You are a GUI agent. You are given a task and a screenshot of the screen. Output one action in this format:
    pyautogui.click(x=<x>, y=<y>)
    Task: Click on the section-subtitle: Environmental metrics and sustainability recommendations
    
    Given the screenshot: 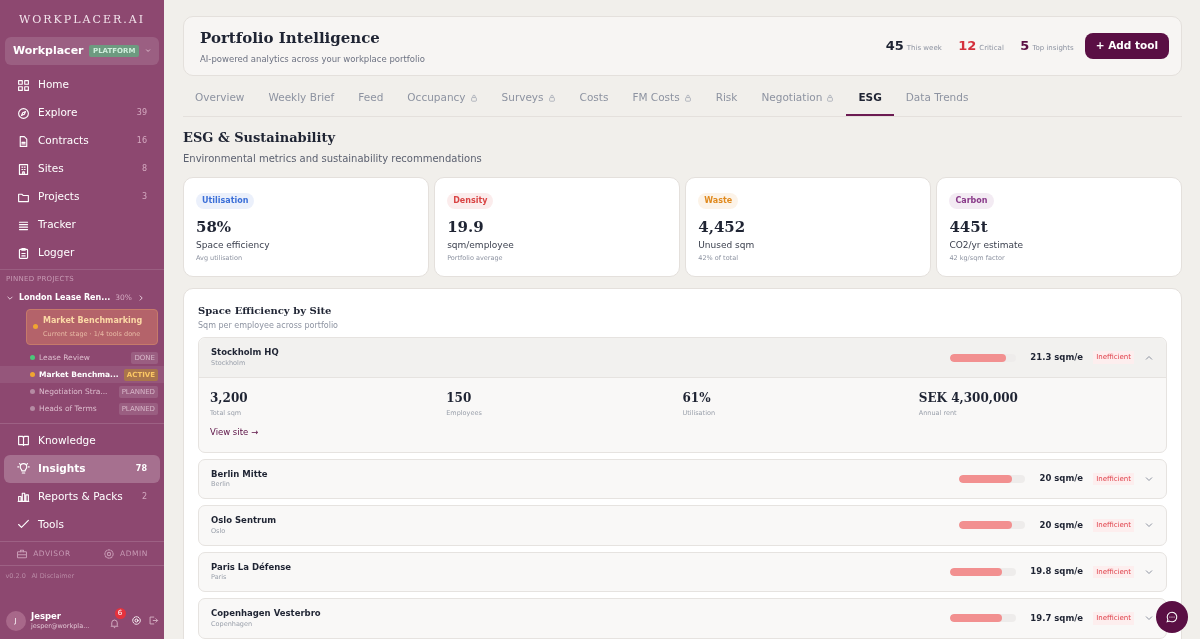 What is the action you would take?
    pyautogui.click(x=333, y=159)
    